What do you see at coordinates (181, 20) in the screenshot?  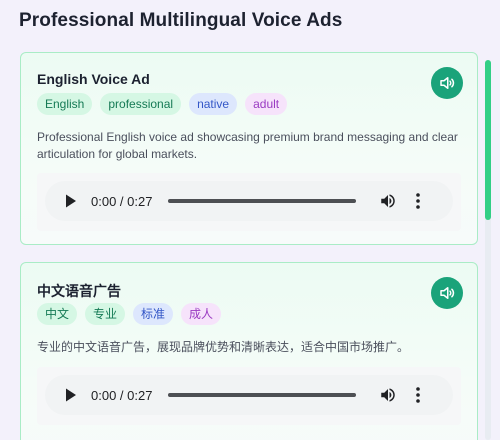 I see `page-title: Professional Multilingual Voice Ads` at bounding box center [181, 20].